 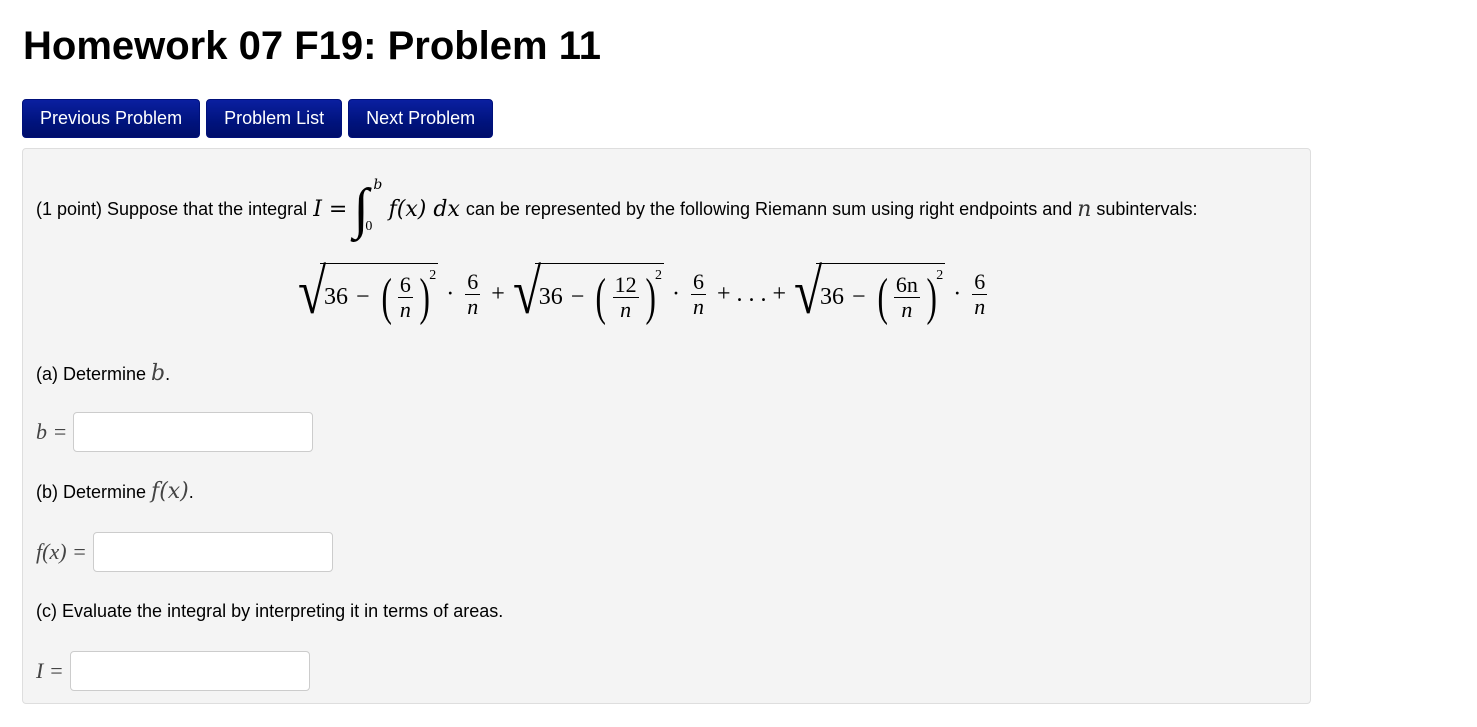 I want to click on next-problem-button: Next Problem, so click(x=421, y=118).